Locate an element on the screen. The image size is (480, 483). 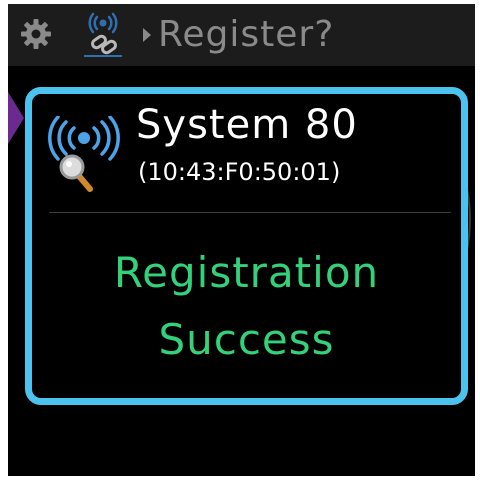
gear-icon is located at coordinates (36, 34).